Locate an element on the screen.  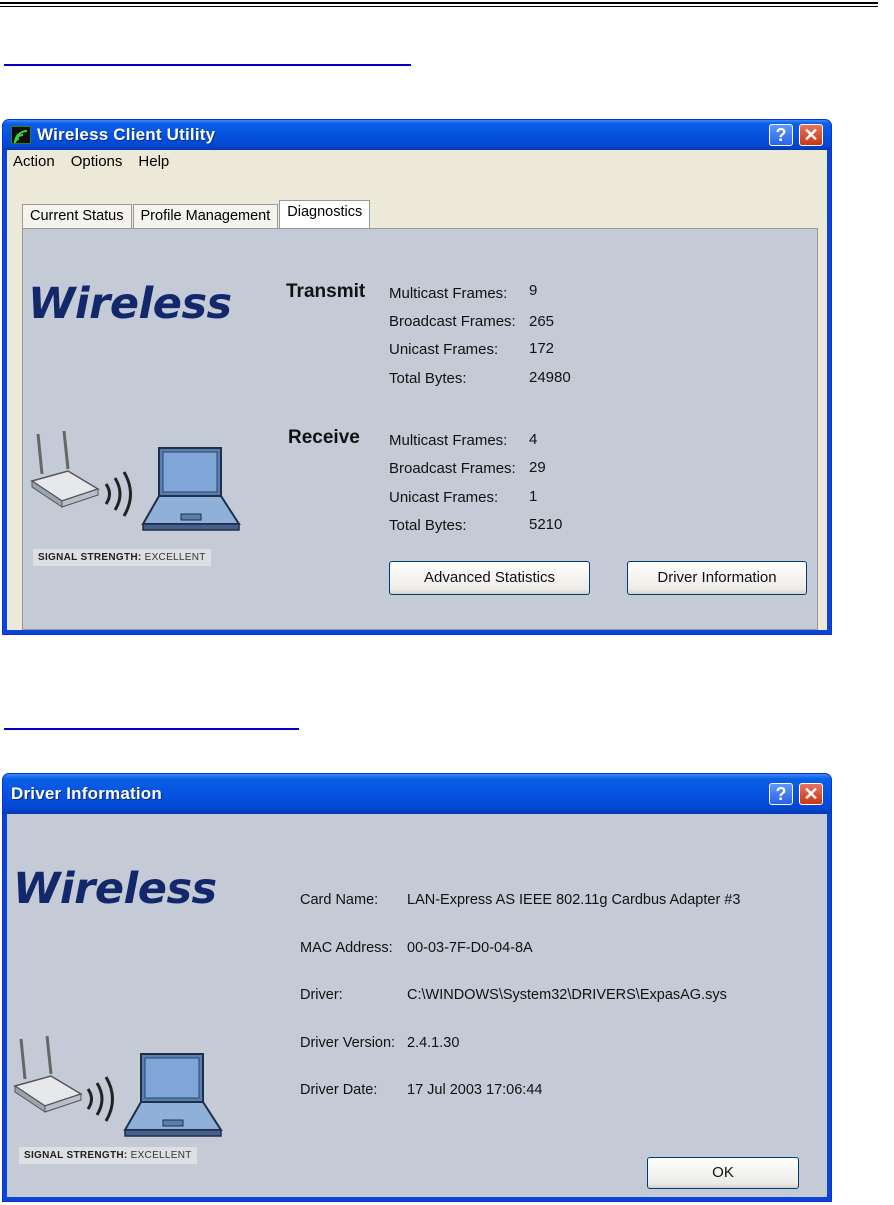
wireless-app-icon is located at coordinates (21, 135).